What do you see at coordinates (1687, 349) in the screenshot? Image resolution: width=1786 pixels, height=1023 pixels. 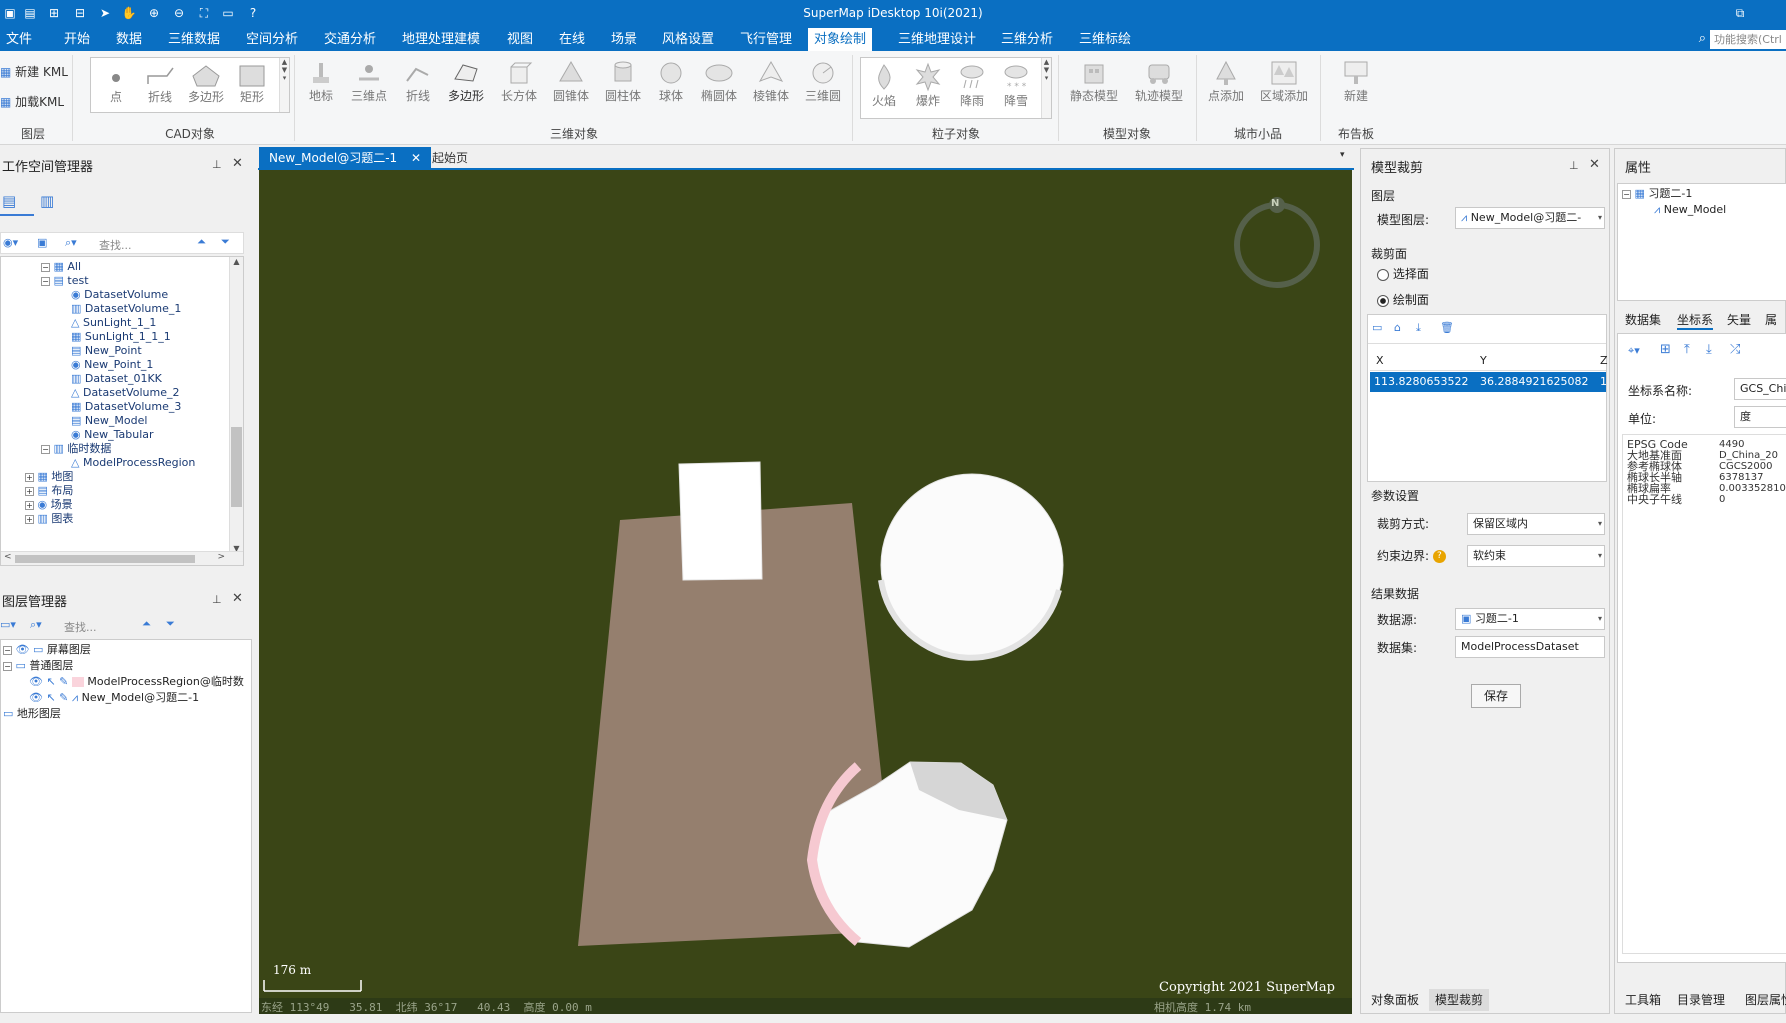 I see `export-icon: ⤒` at bounding box center [1687, 349].